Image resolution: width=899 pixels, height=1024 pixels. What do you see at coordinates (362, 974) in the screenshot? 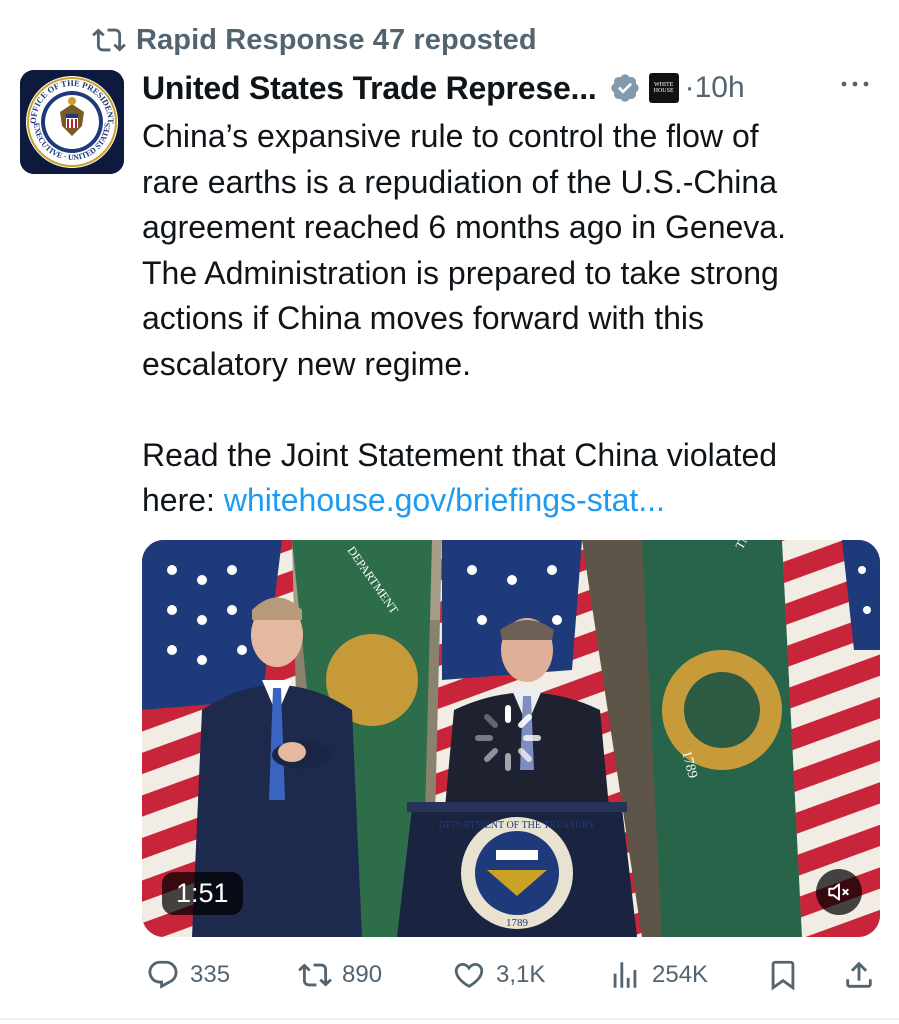
I see `repost-count: 890` at bounding box center [362, 974].